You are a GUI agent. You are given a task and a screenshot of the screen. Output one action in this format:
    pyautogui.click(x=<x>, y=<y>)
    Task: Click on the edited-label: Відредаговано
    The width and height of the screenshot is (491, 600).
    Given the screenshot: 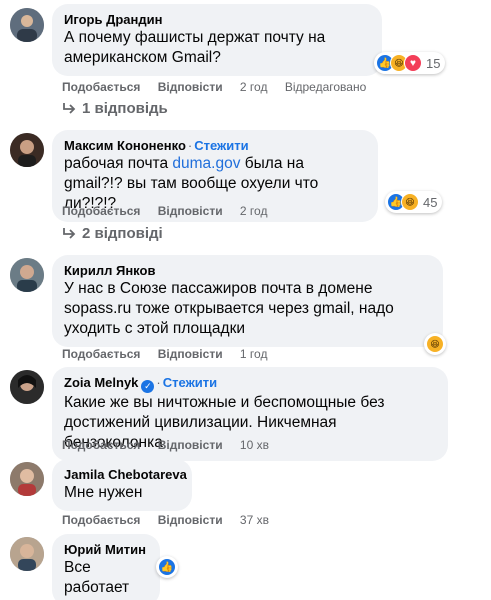 What is the action you would take?
    pyautogui.click(x=325, y=87)
    